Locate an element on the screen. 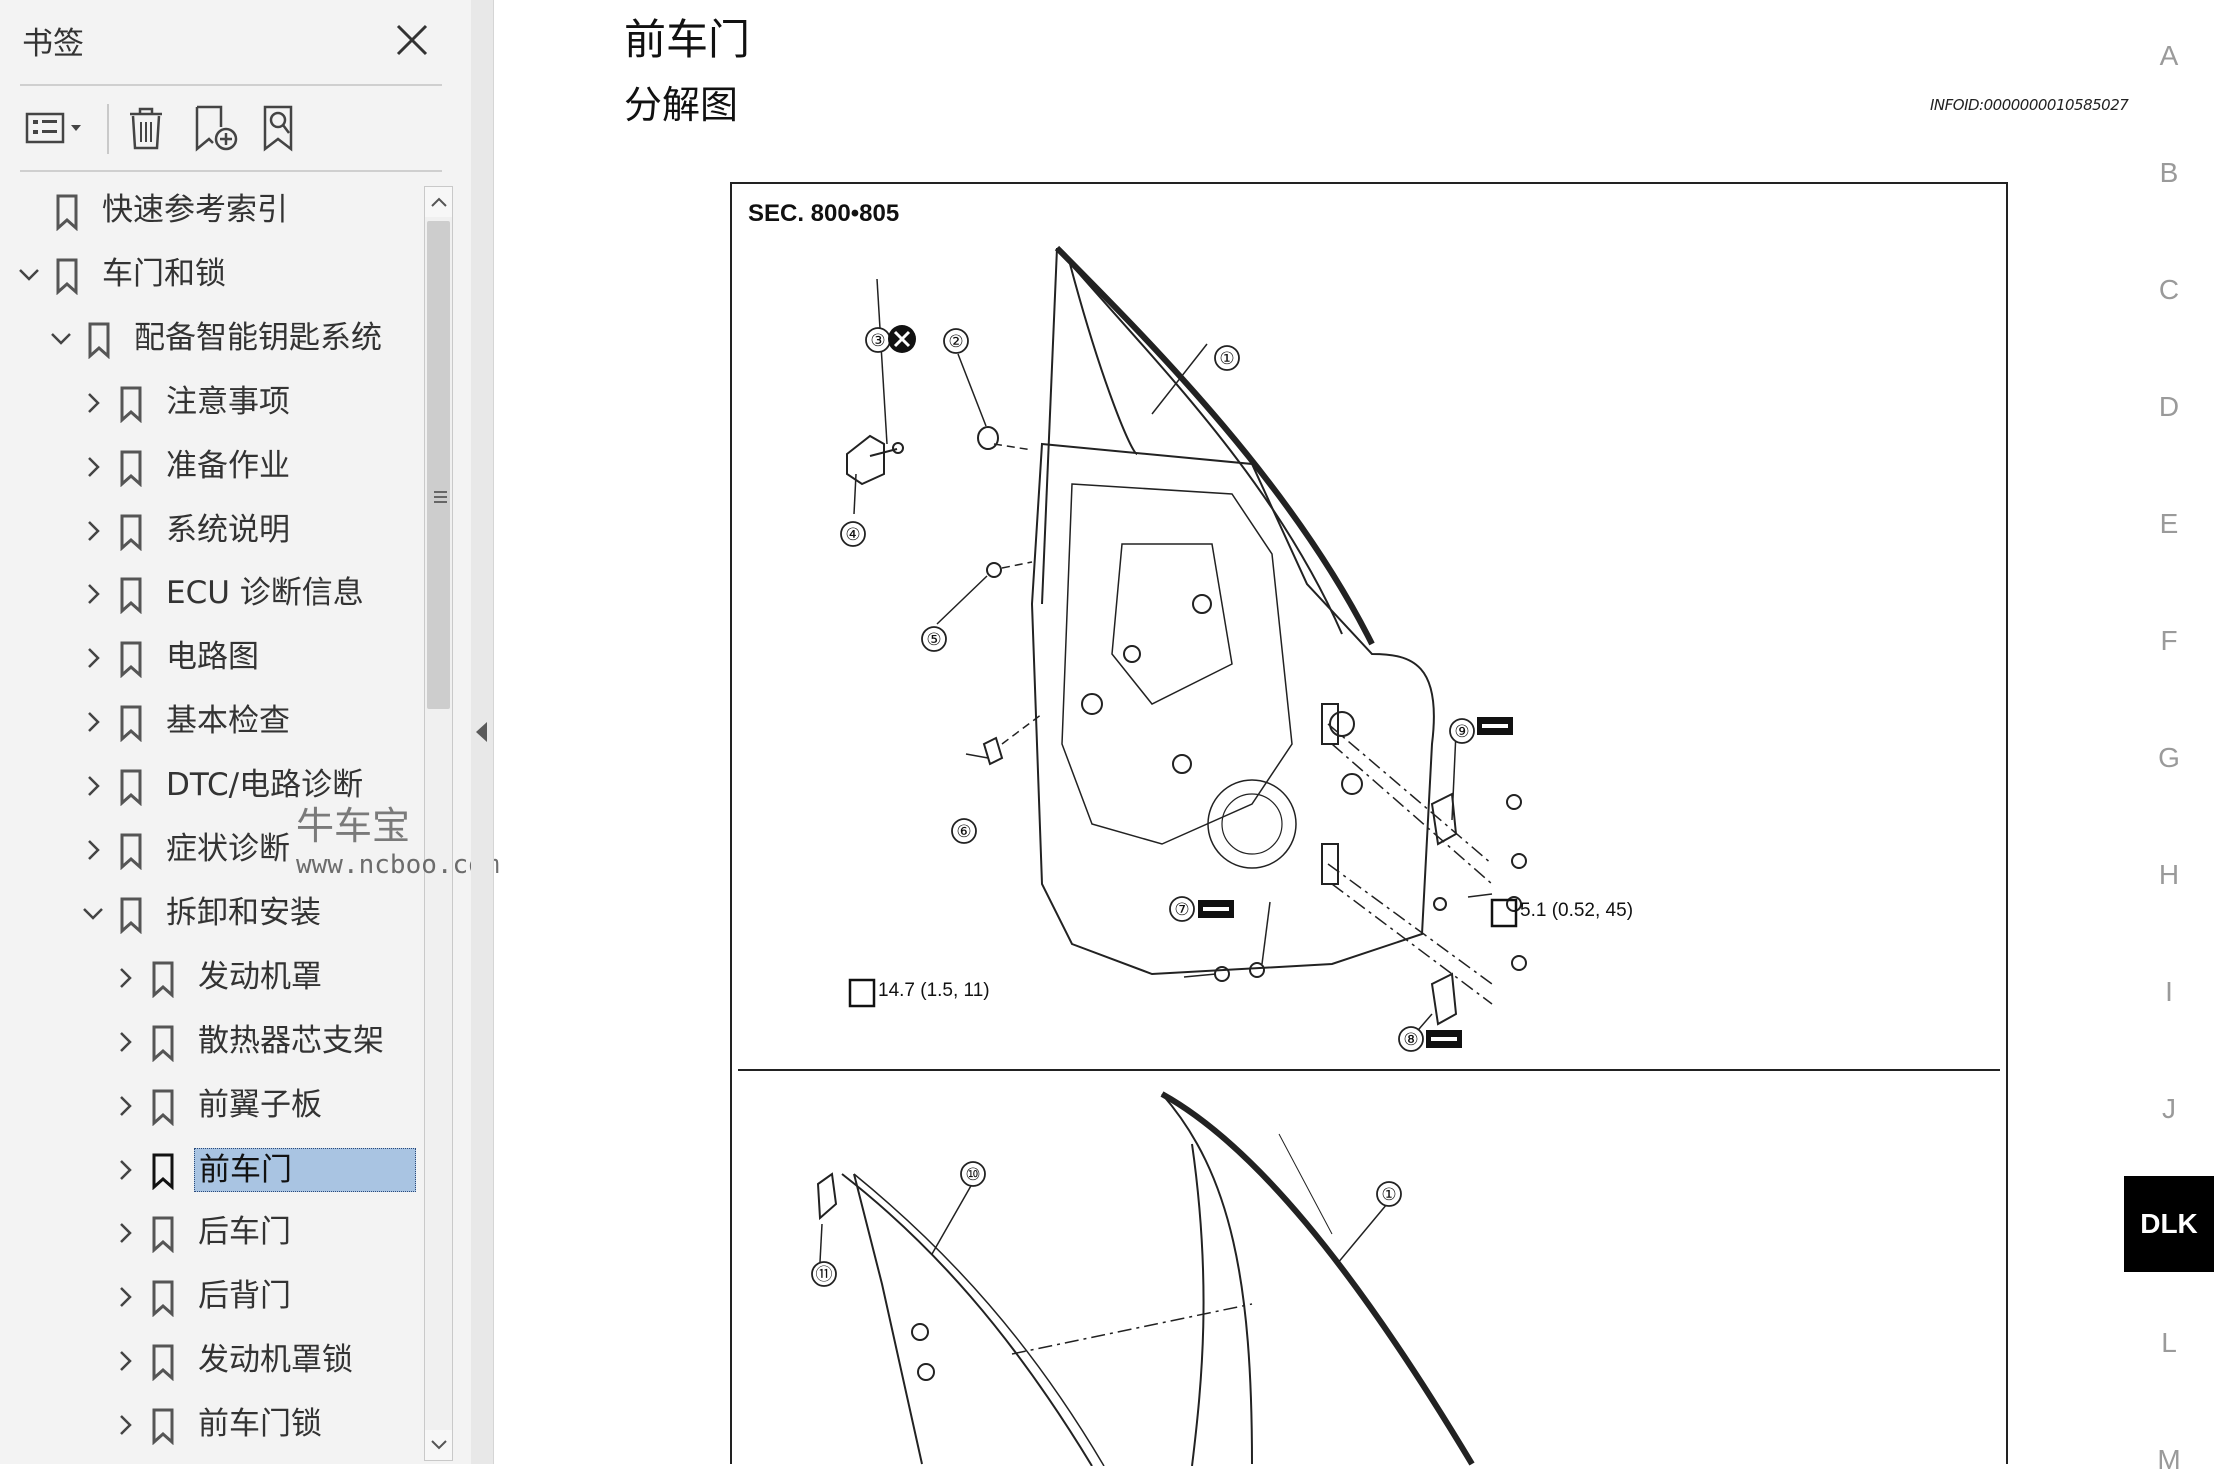  collapse-panel-icon is located at coordinates (481, 732).